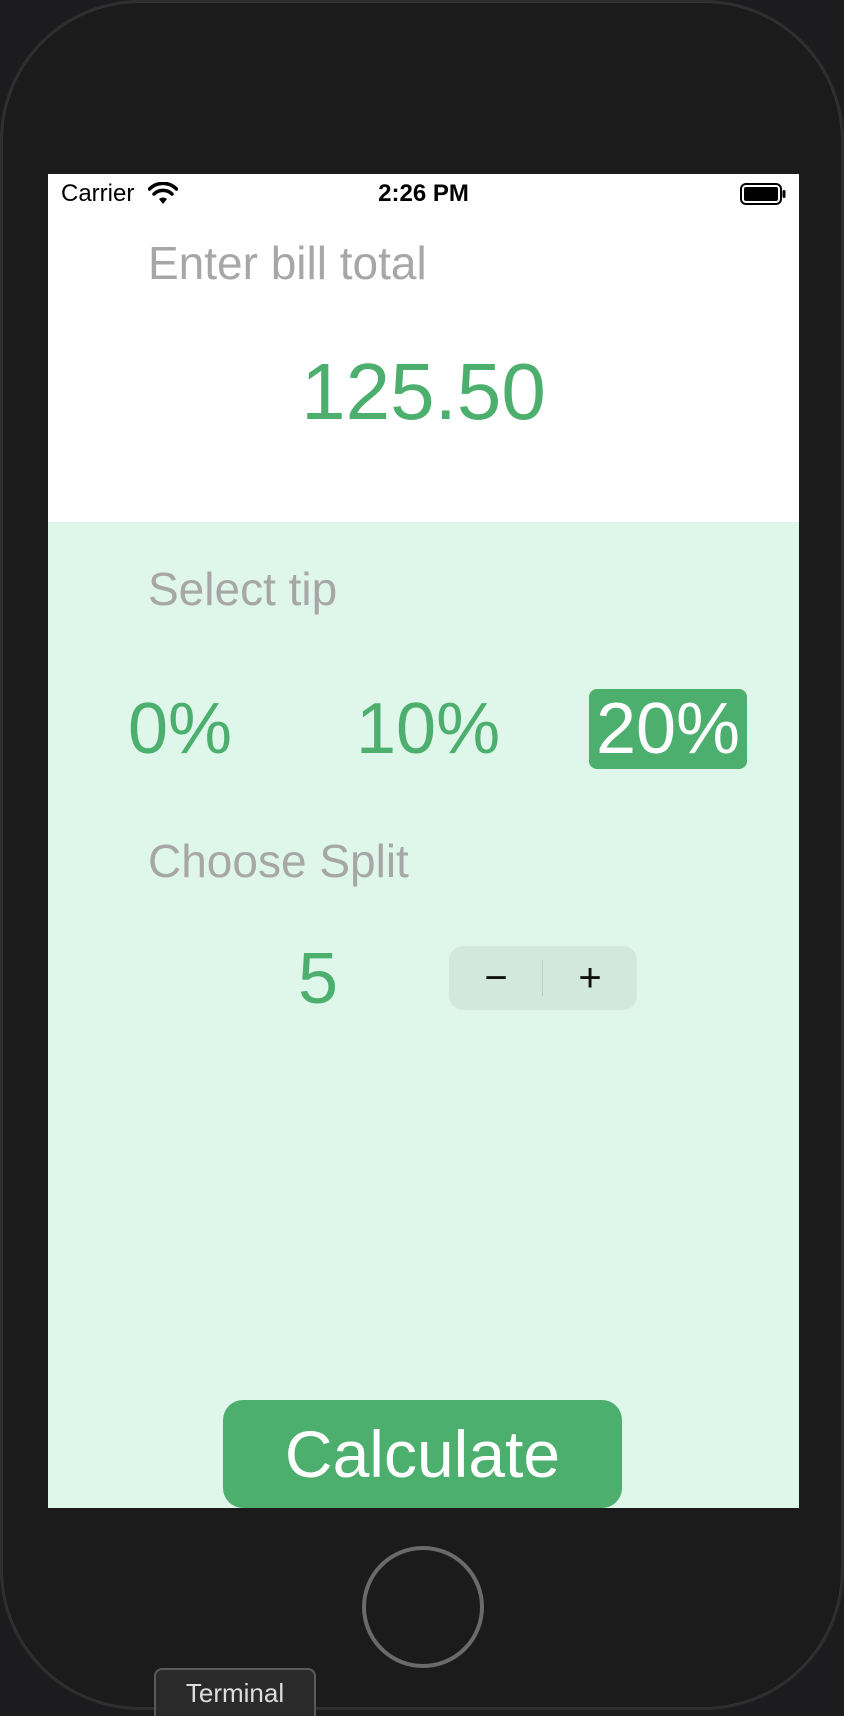  Describe the element at coordinates (422, 1454) in the screenshot. I see `calculate-button: Calculate` at that location.